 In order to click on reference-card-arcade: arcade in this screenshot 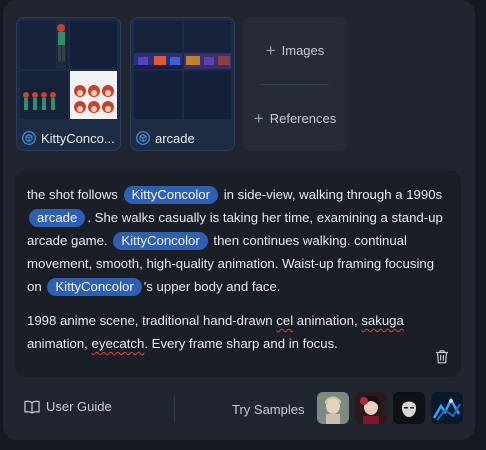, I will do `click(182, 84)`.